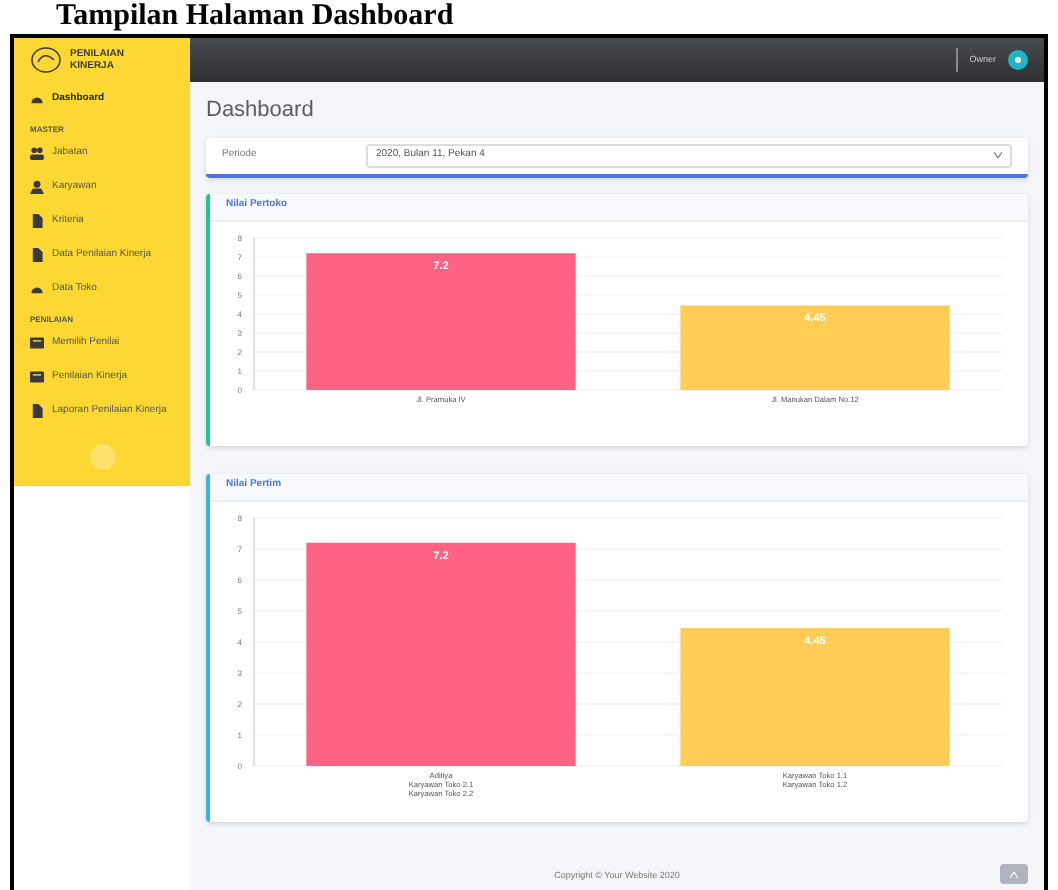 The image size is (1058, 890). I want to click on avatar-icon, so click(1018, 60).